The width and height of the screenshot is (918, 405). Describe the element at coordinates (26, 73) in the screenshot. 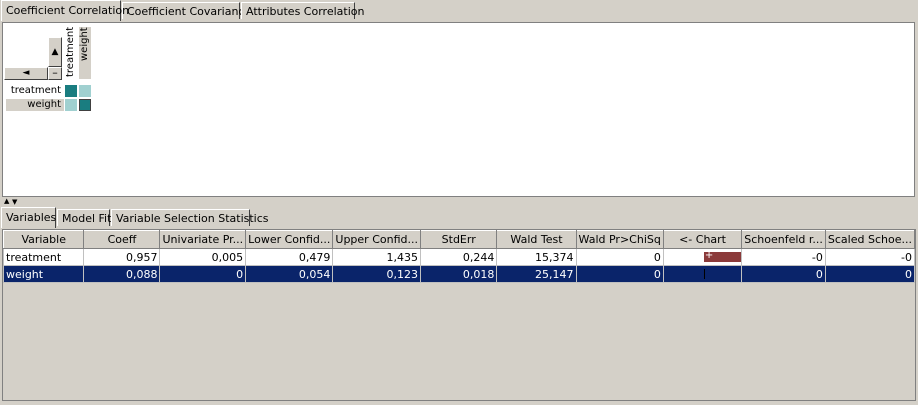

I see `scroll-left-button: ◄` at that location.